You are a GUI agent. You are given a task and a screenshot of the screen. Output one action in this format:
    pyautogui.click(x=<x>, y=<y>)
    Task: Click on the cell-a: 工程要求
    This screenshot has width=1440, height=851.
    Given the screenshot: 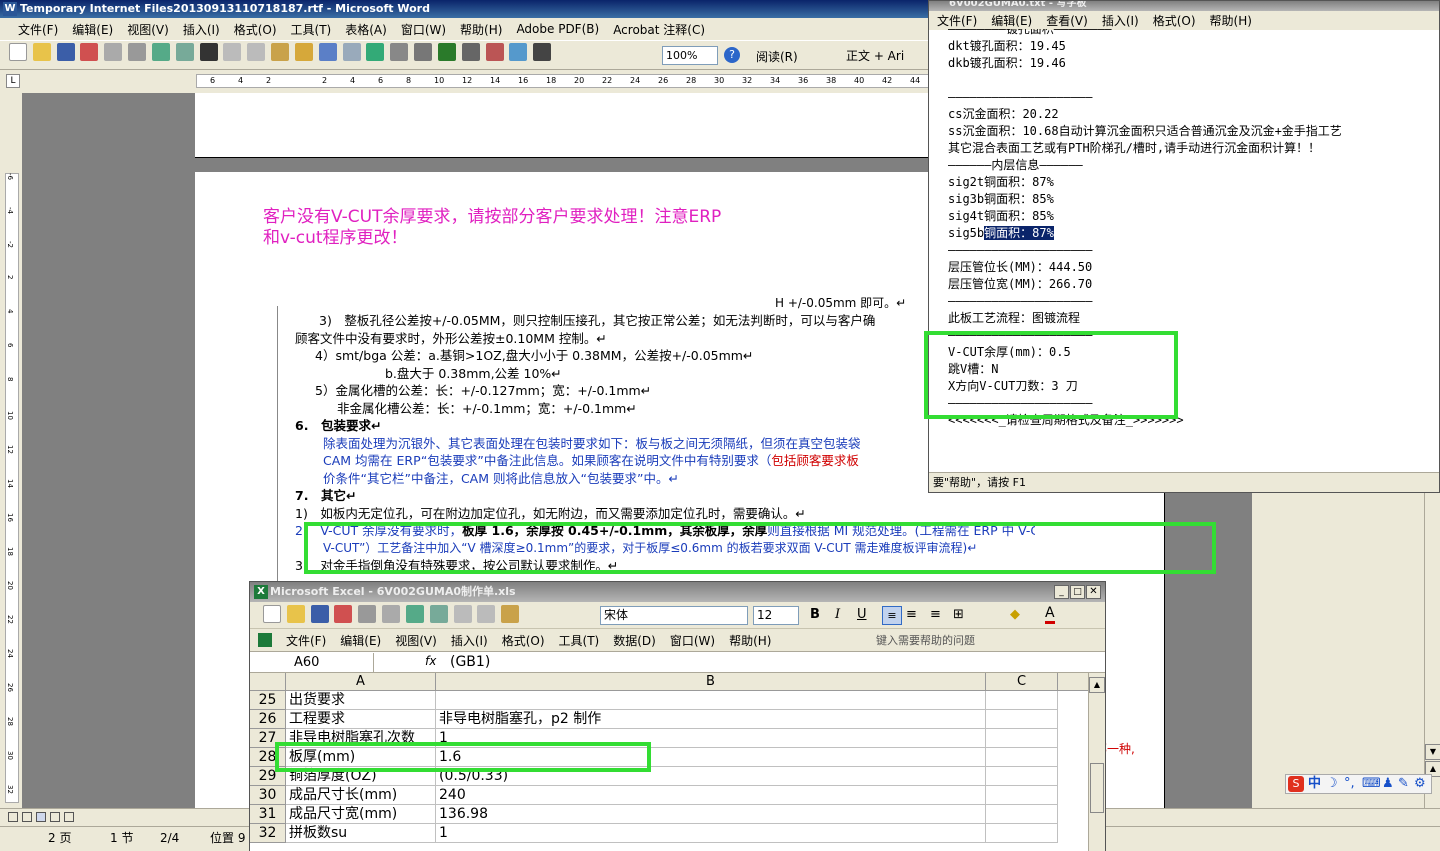 What is the action you would take?
    pyautogui.click(x=361, y=719)
    